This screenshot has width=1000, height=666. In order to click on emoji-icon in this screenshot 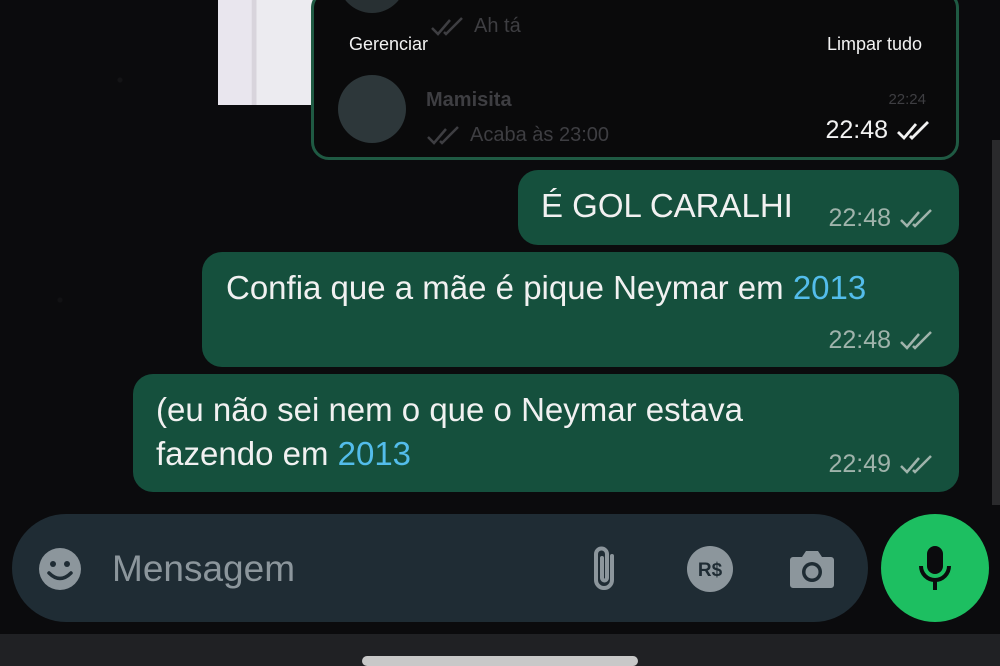, I will do `click(60, 569)`.